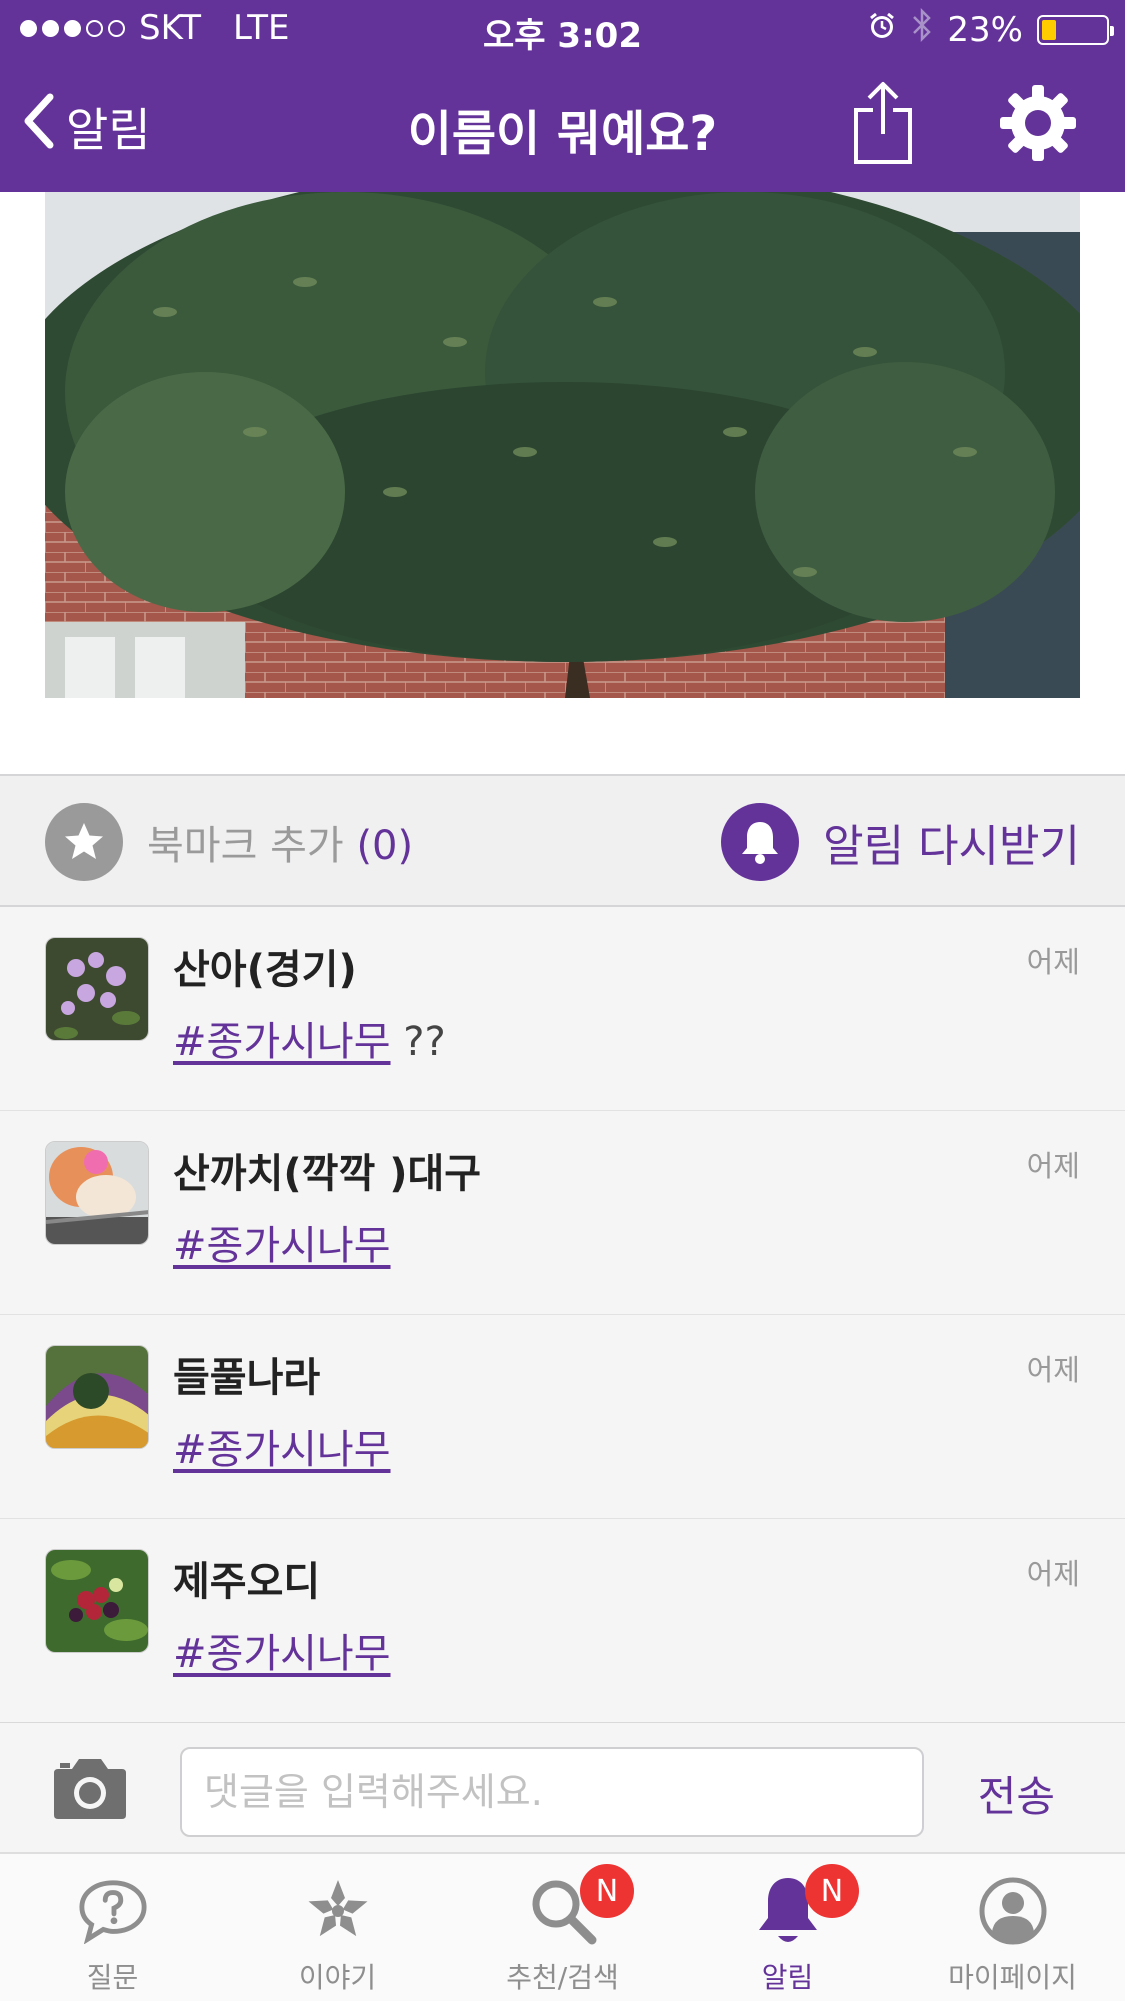  Describe the element at coordinates (552, 1792) in the screenshot. I see `comment-input` at that location.